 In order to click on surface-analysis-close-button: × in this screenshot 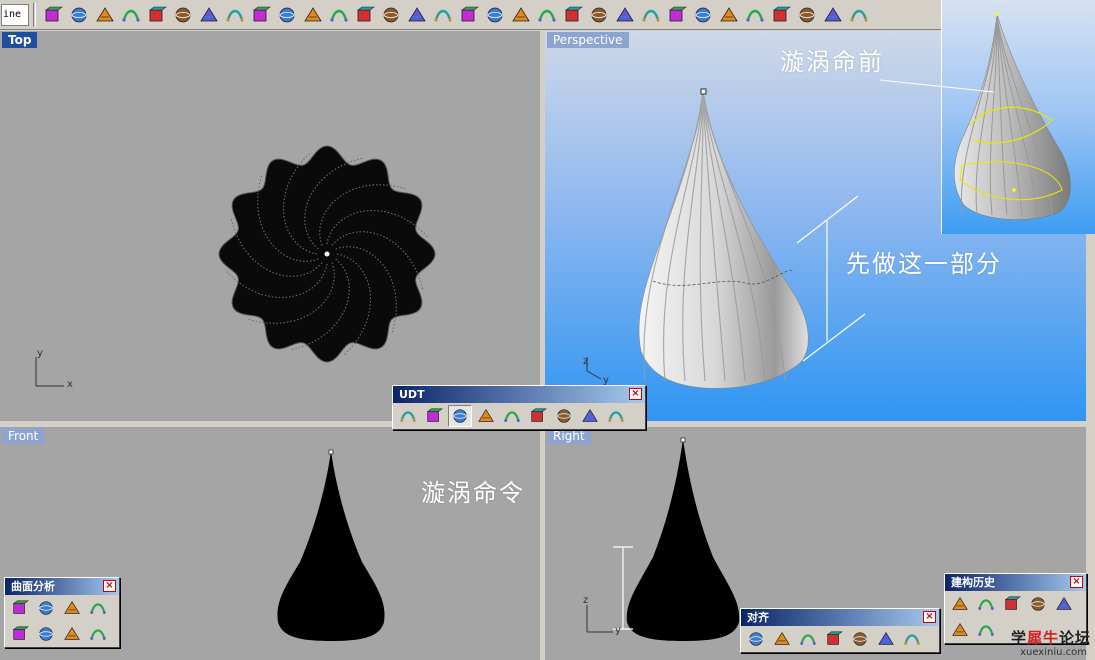, I will do `click(109, 586)`.